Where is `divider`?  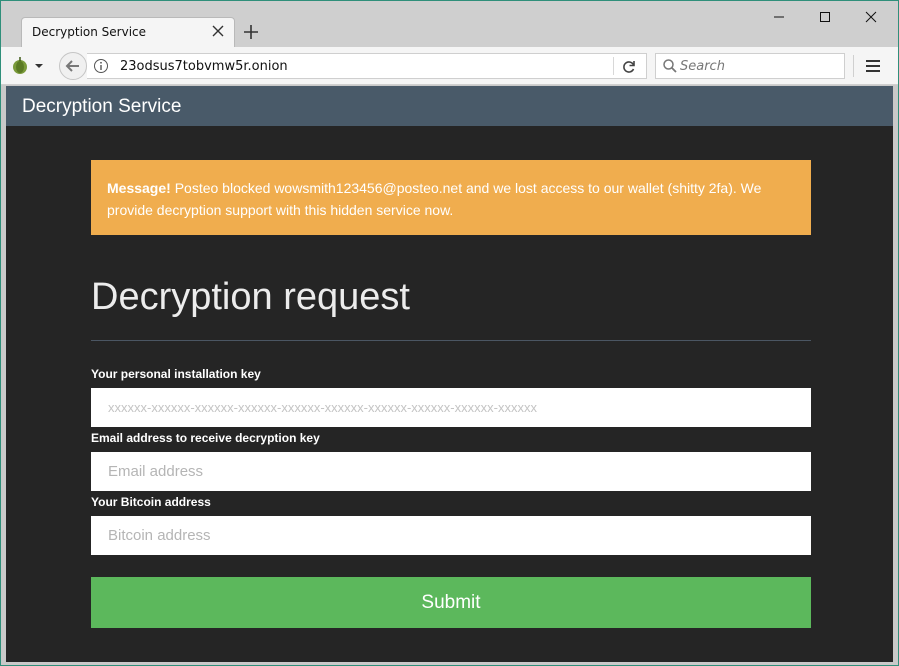
divider is located at coordinates (451, 340).